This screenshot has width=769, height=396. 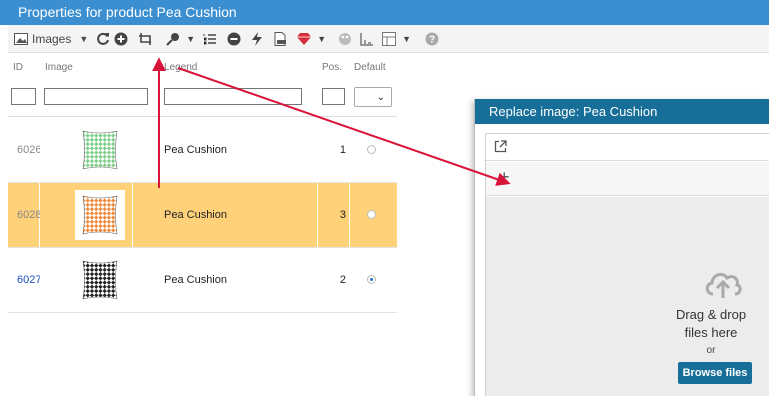 I want to click on images-menu-button: Images ▼, so click(x=53, y=39).